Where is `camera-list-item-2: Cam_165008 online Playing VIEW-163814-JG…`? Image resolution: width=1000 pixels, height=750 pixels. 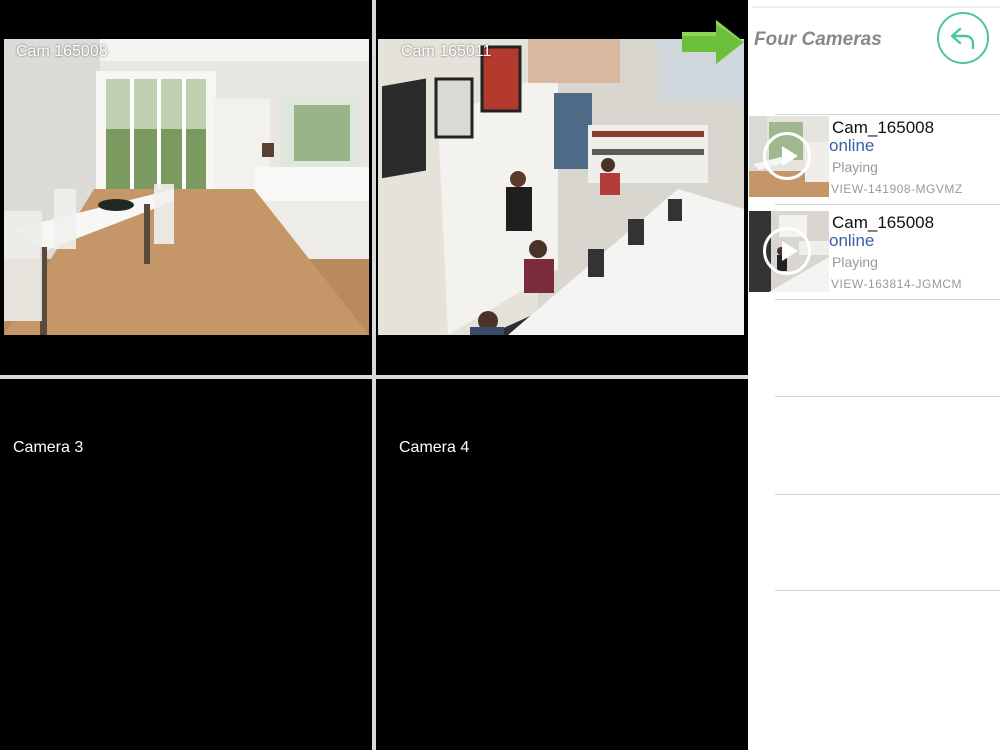
camera-list-item-2: Cam_165008 online Playing VIEW-163814-JG… is located at coordinates (874, 254).